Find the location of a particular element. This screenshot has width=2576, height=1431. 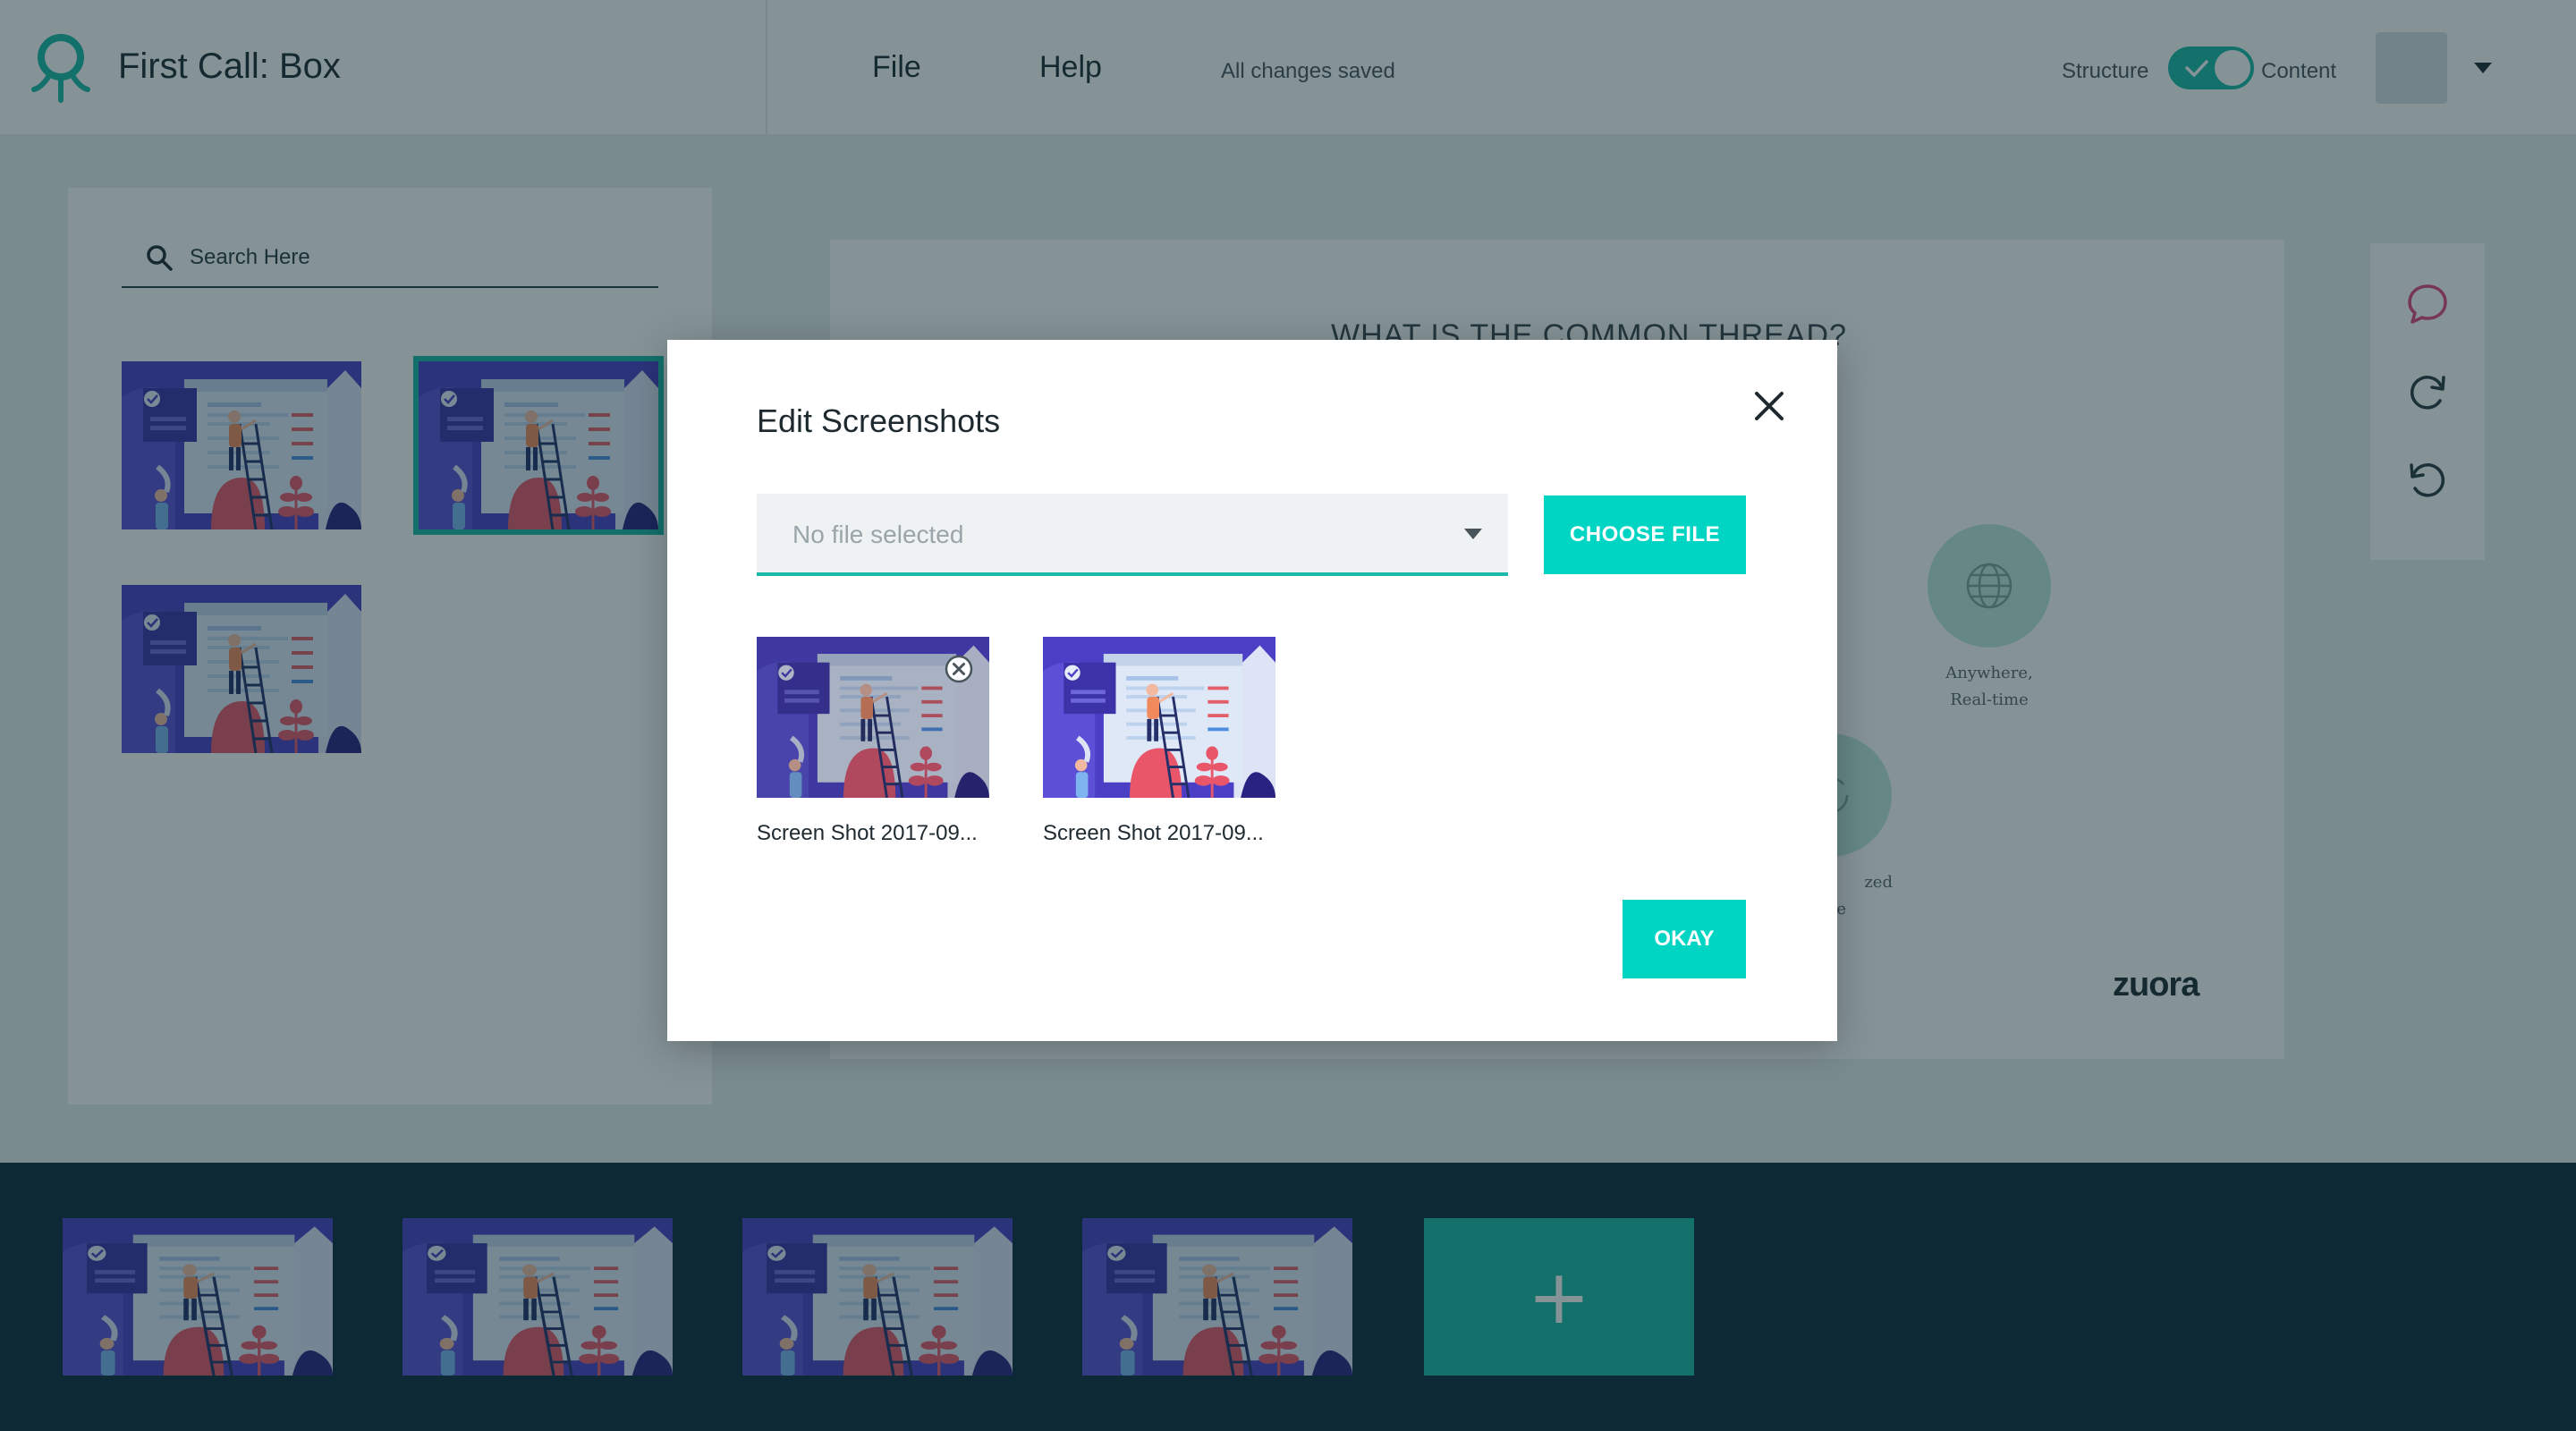

illustration-image is located at coordinates (1159, 718).